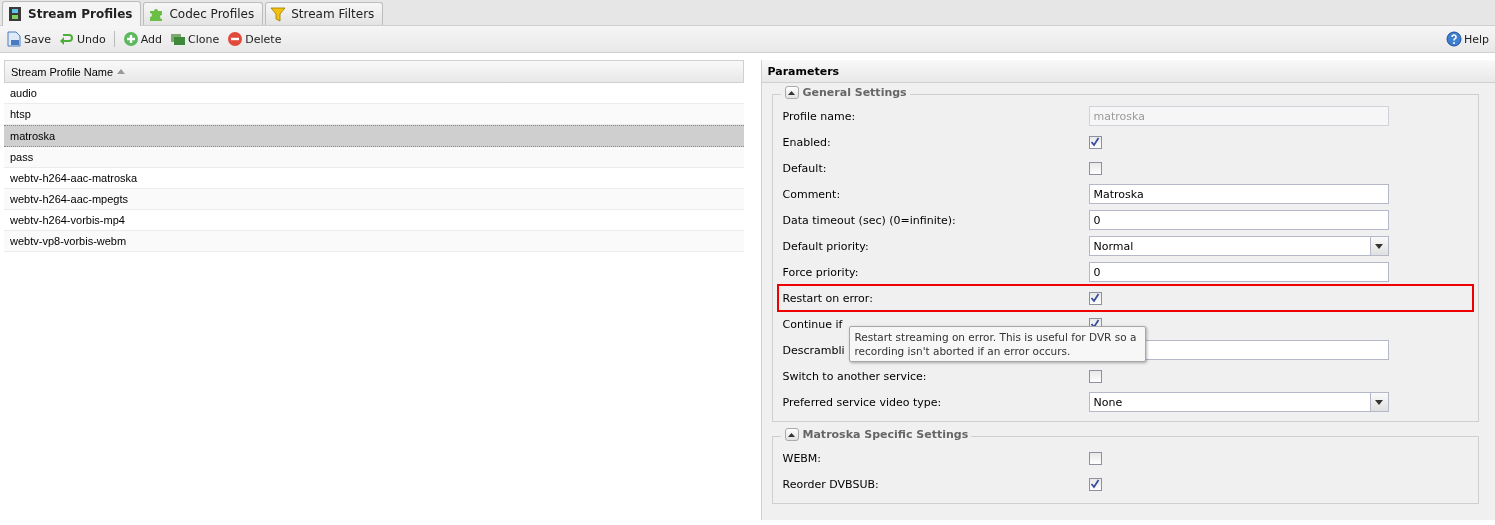 The height and width of the screenshot is (525, 1495). I want to click on film-icon, so click(15, 14).